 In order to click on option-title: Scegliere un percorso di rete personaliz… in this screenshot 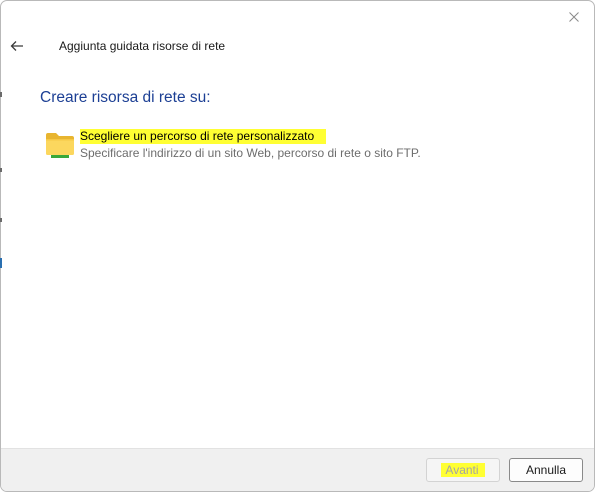, I will do `click(203, 136)`.